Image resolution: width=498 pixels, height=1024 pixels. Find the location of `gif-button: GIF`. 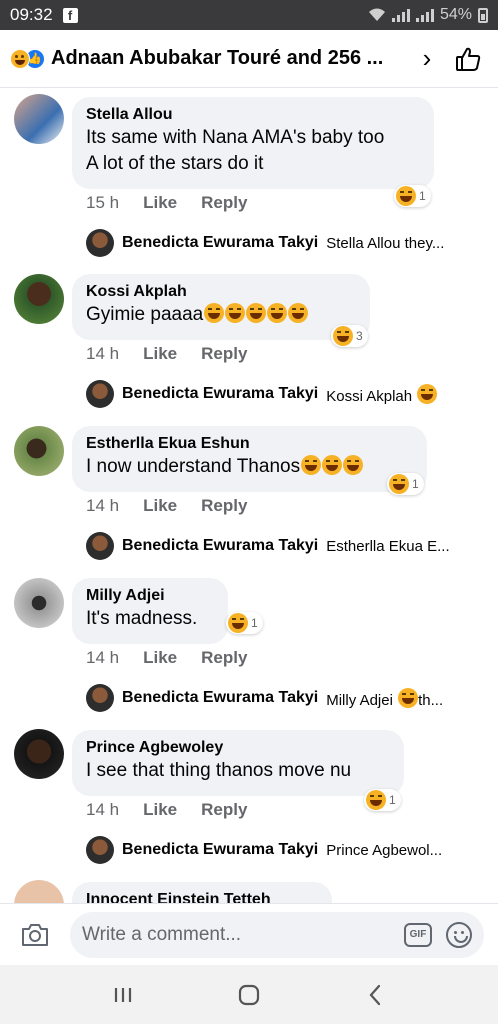

gif-button: GIF is located at coordinates (418, 934).